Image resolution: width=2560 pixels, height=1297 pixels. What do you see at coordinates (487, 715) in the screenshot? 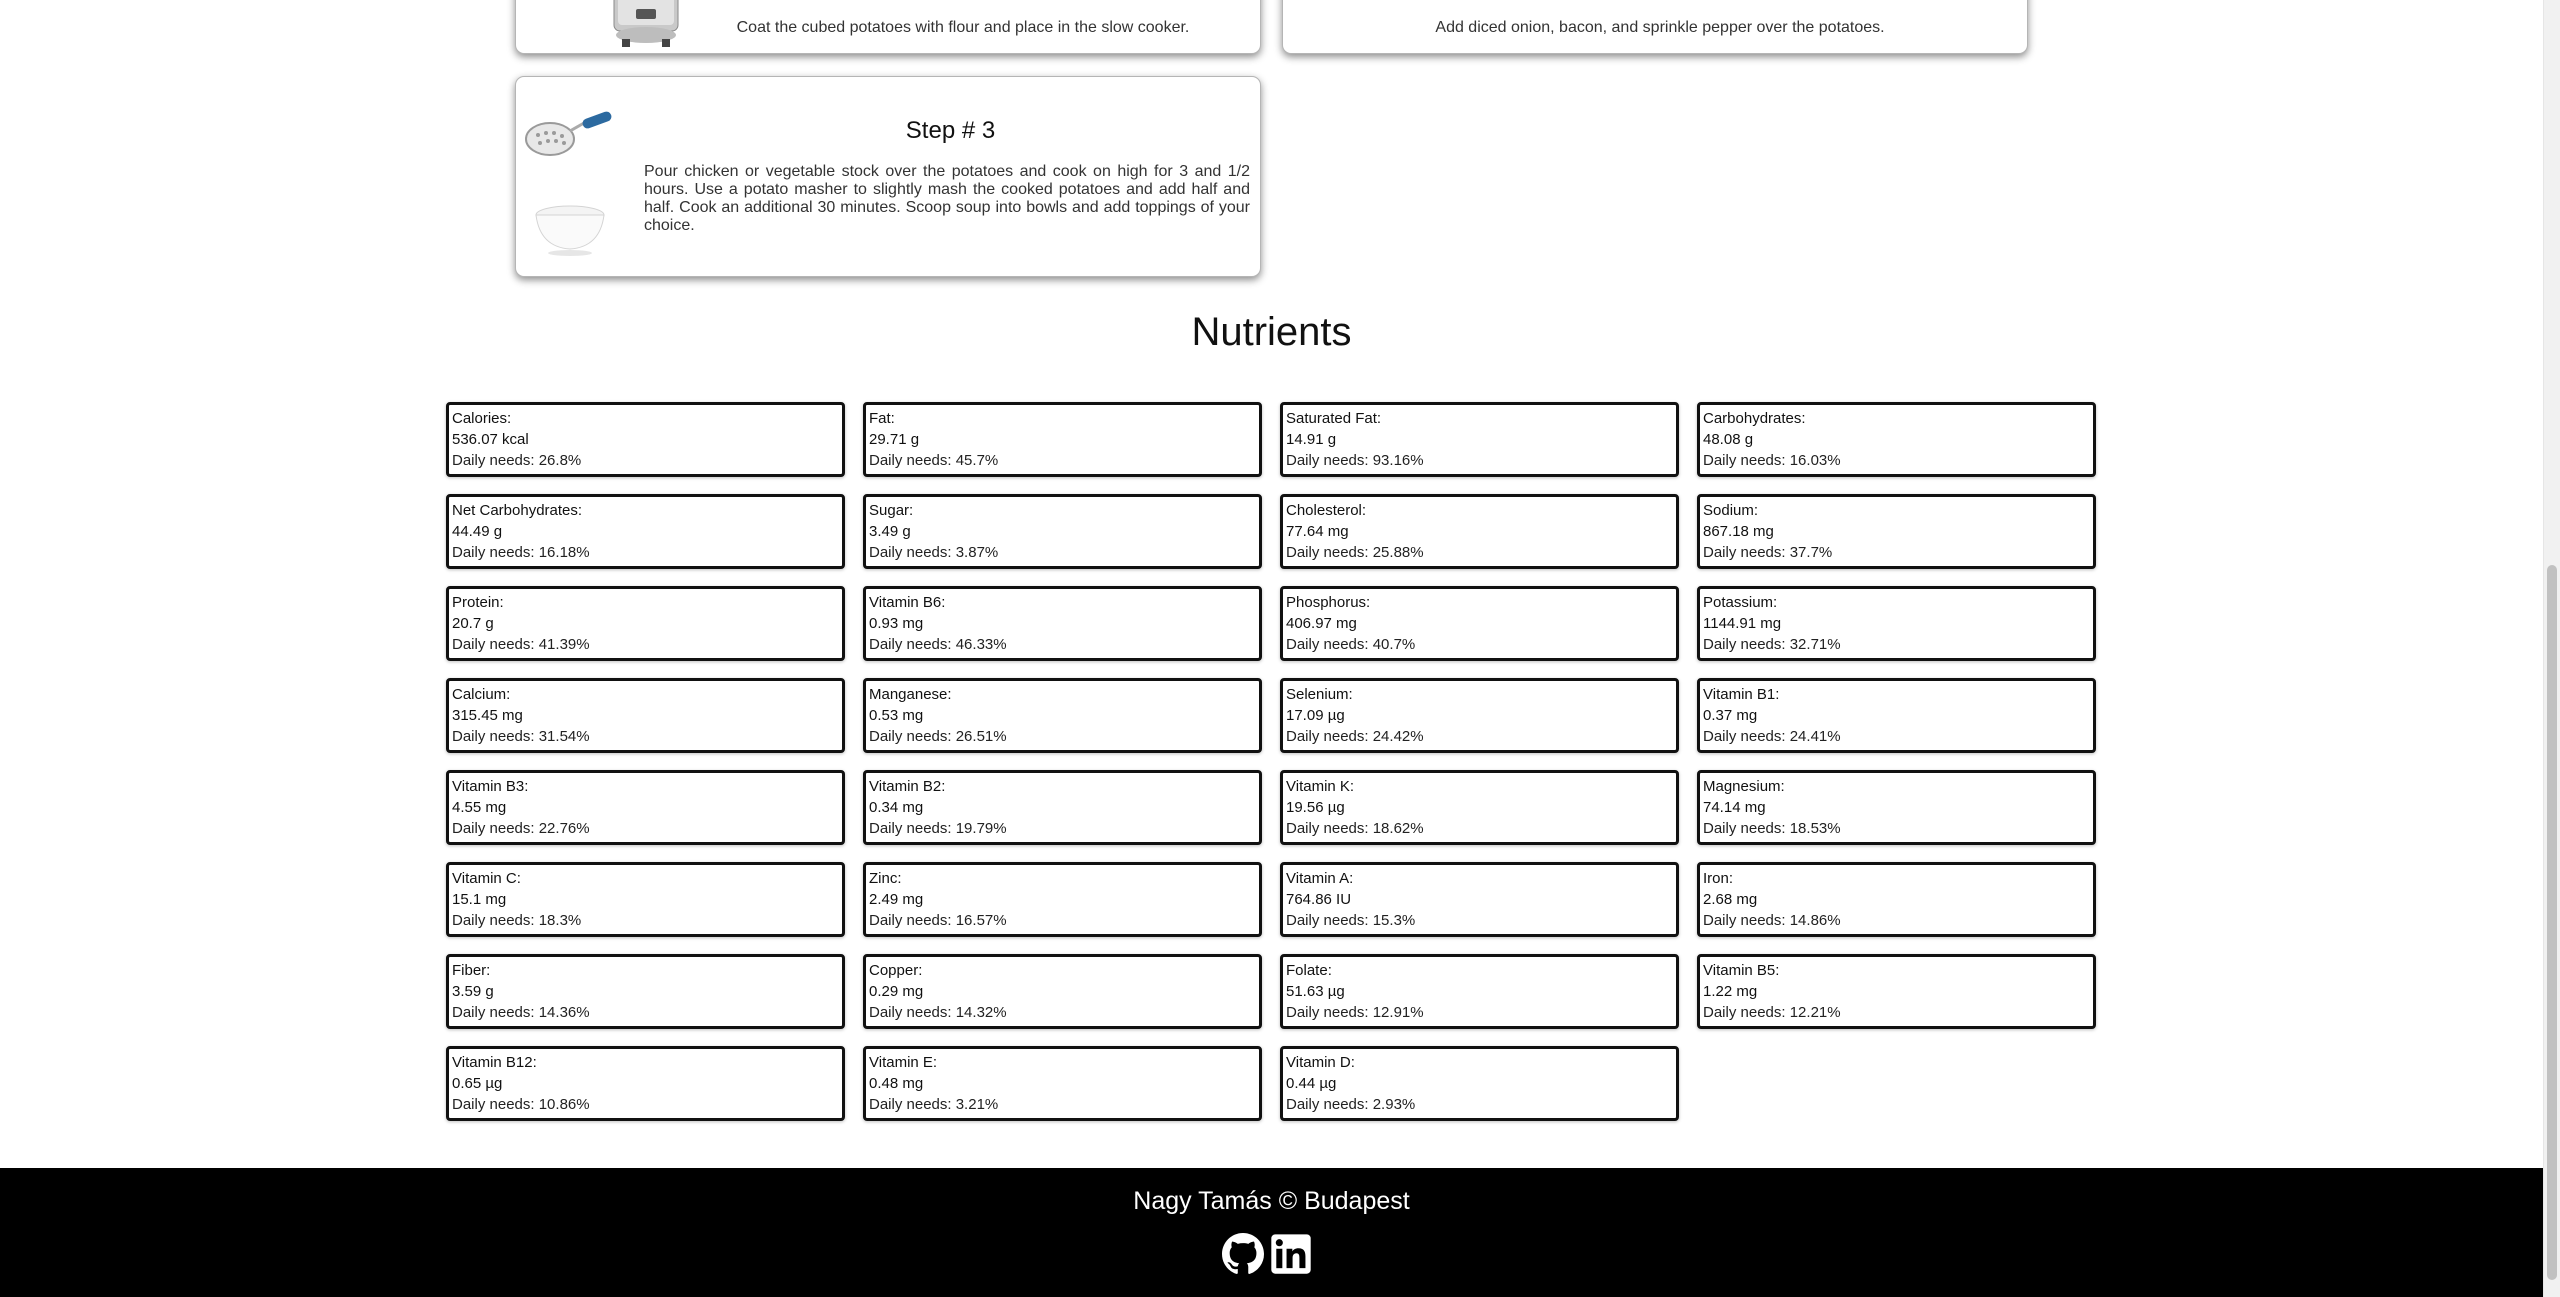
I see `nutrient-amount: 315.45 mg` at bounding box center [487, 715].